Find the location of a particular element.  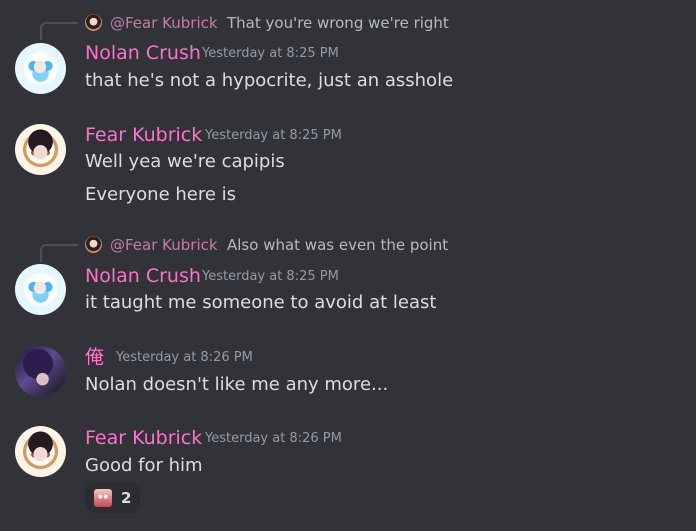

message-text: Everyone here is is located at coordinates (161, 194).